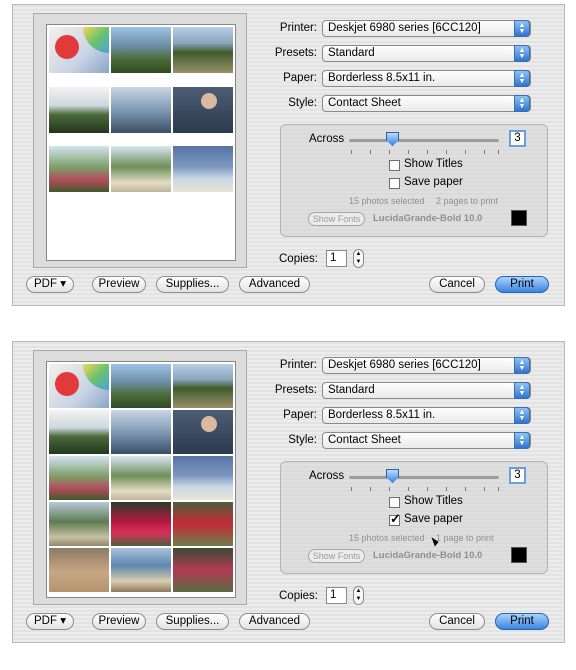 The width and height of the screenshot is (576, 670). Describe the element at coordinates (141, 169) in the screenshot. I see `photo-thumbnail-path` at that location.